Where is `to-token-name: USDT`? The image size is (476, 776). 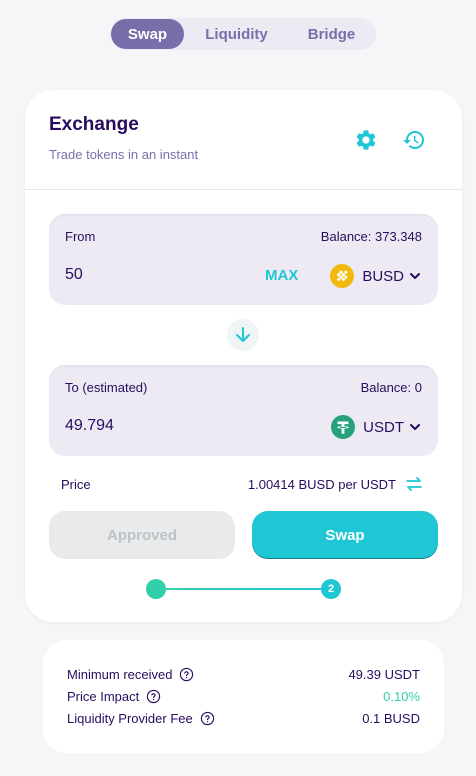
to-token-name: USDT is located at coordinates (383, 427).